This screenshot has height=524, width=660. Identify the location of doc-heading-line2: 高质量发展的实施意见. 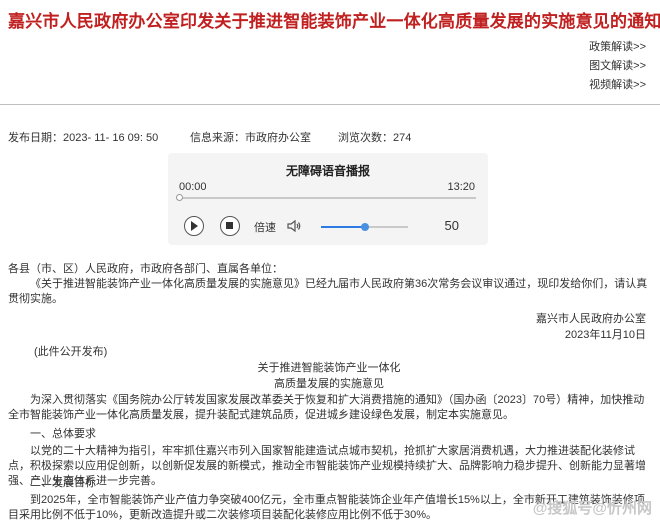
(329, 384).